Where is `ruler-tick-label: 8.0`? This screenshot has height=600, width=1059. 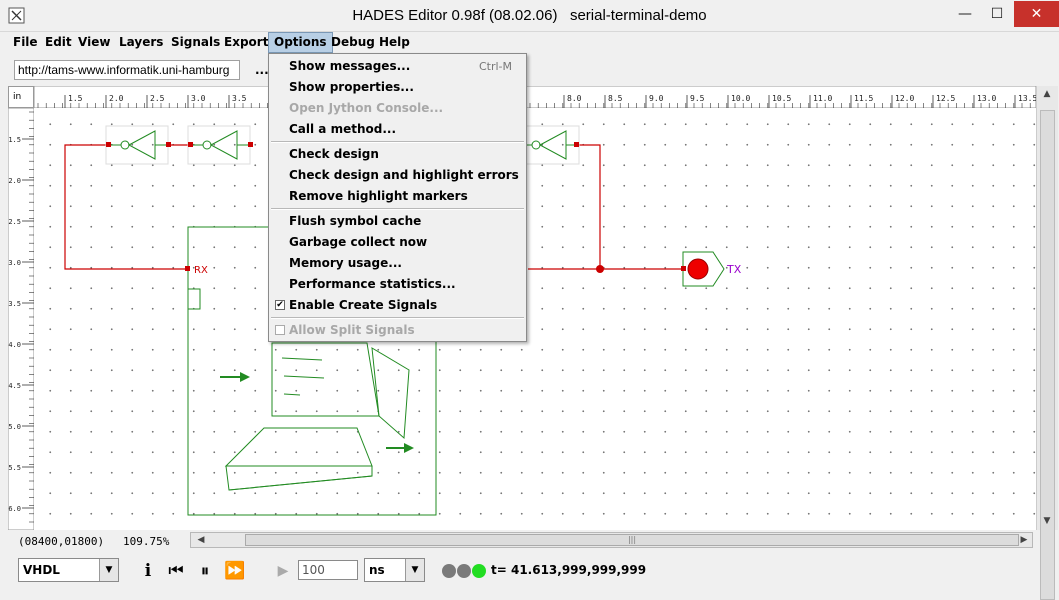
ruler-tick-label: 8.0 is located at coordinates (574, 98).